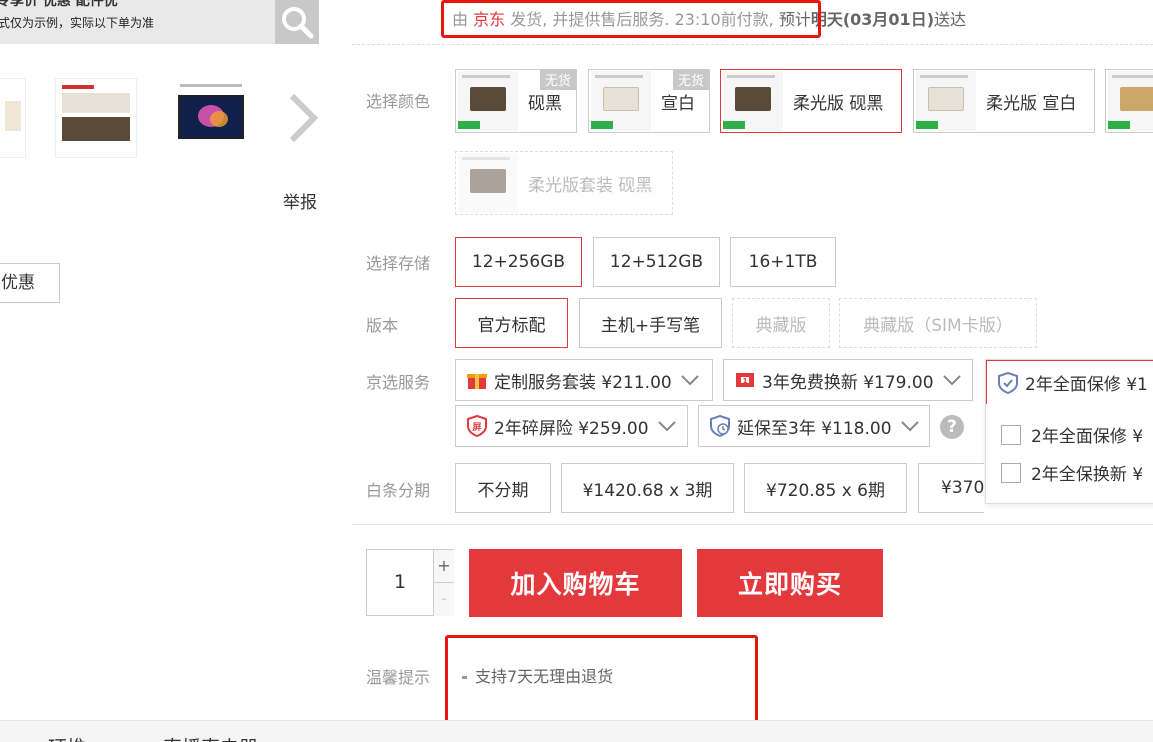 The image size is (1153, 742). Describe the element at coordinates (790, 583) in the screenshot. I see `buy-now-button: 立即购买` at that location.